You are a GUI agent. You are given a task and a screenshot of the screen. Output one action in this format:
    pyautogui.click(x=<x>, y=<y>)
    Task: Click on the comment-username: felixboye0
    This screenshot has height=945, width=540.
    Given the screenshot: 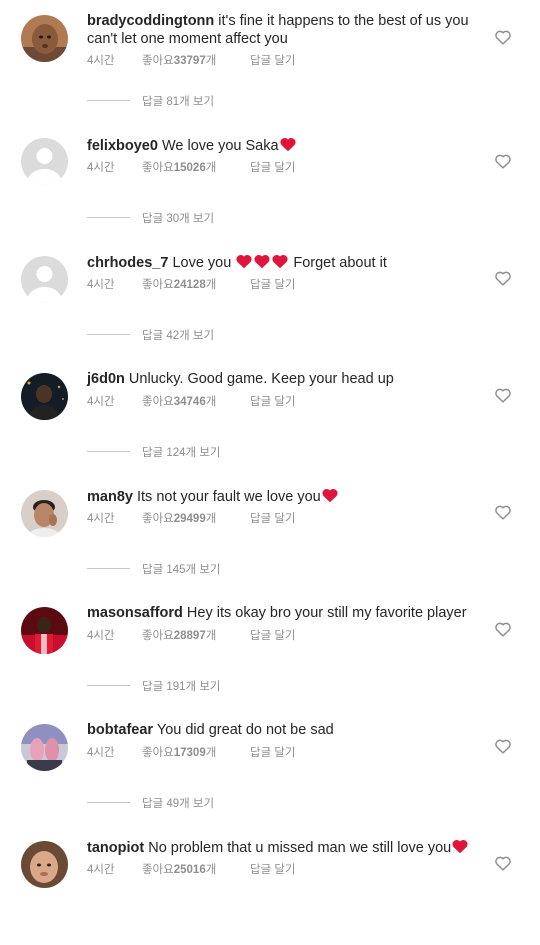 What is the action you would take?
    pyautogui.click(x=122, y=146)
    